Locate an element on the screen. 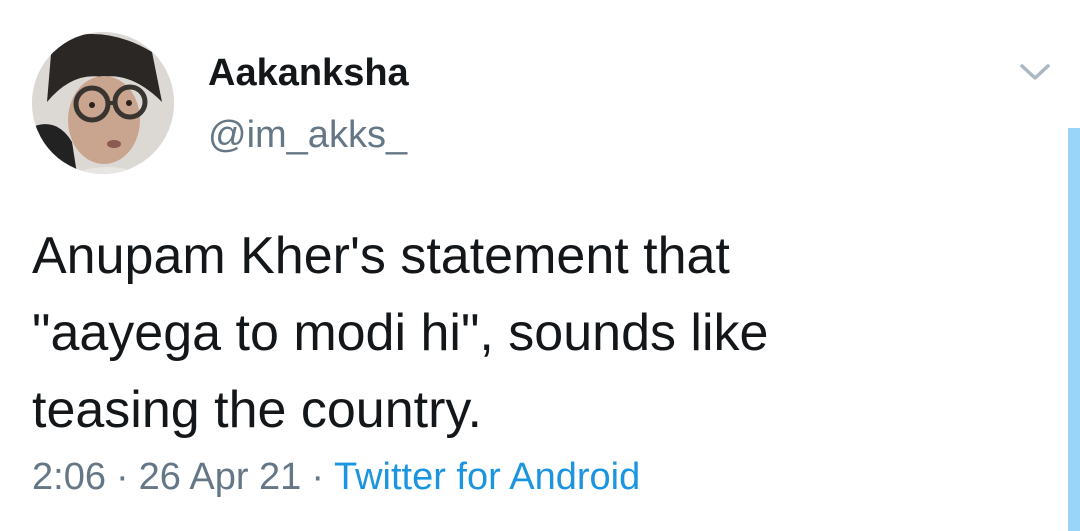 The height and width of the screenshot is (531, 1080). tweet-time: 2:06 is located at coordinates (69, 477).